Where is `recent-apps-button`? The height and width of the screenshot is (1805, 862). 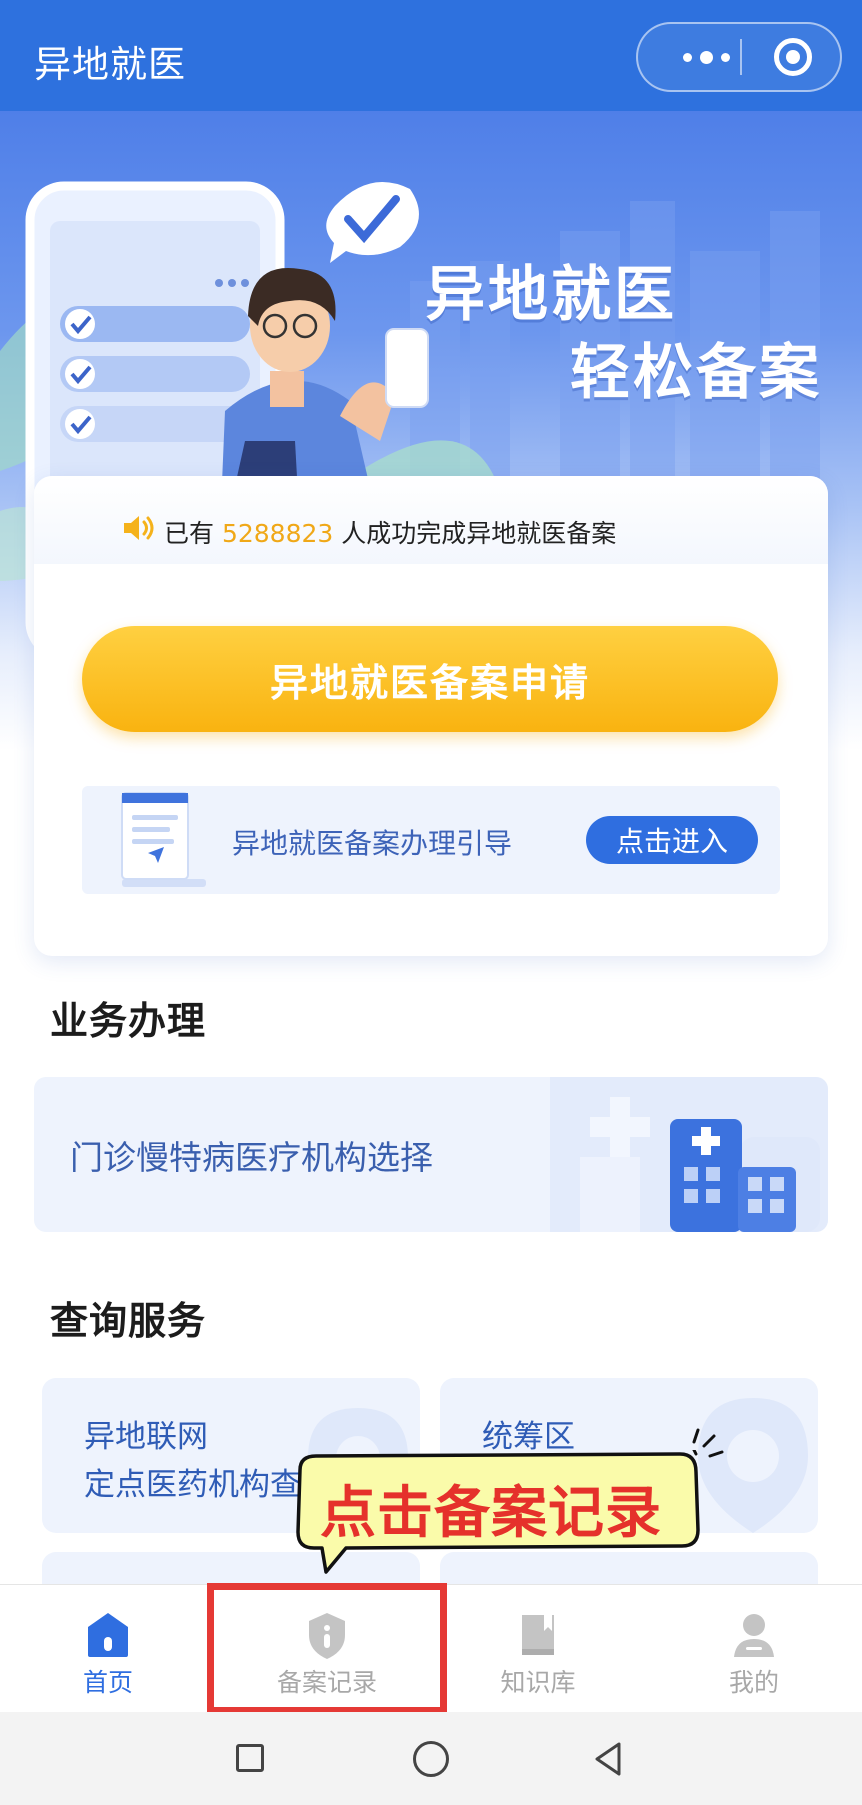 recent-apps-button is located at coordinates (250, 1758).